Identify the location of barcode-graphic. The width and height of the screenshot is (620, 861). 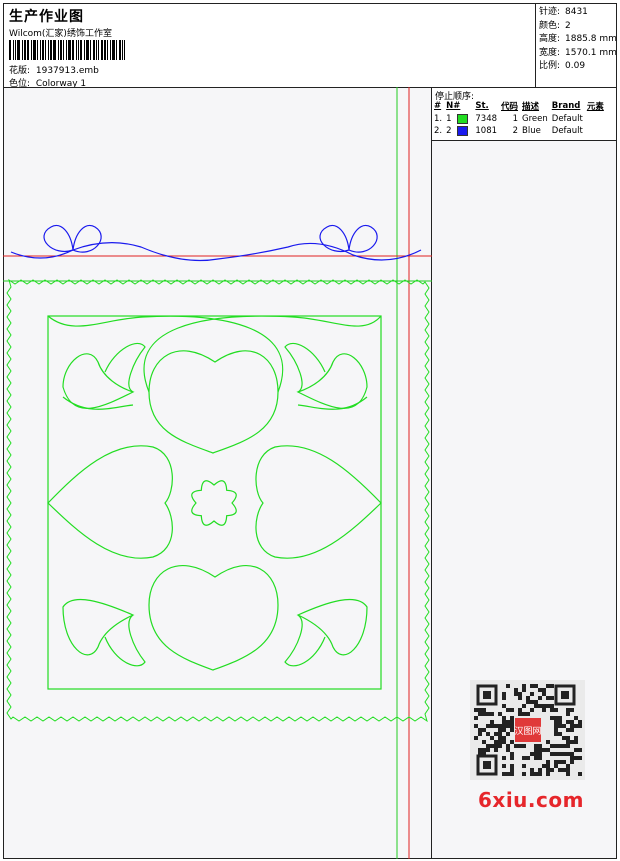
(76, 50).